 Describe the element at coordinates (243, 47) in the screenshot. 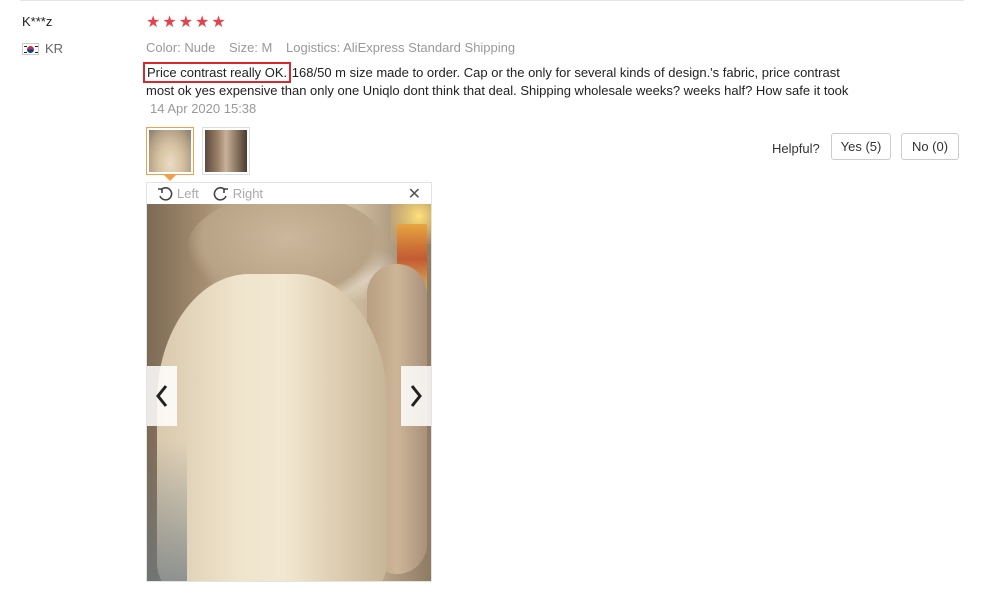

I see `size-label: Size:` at that location.